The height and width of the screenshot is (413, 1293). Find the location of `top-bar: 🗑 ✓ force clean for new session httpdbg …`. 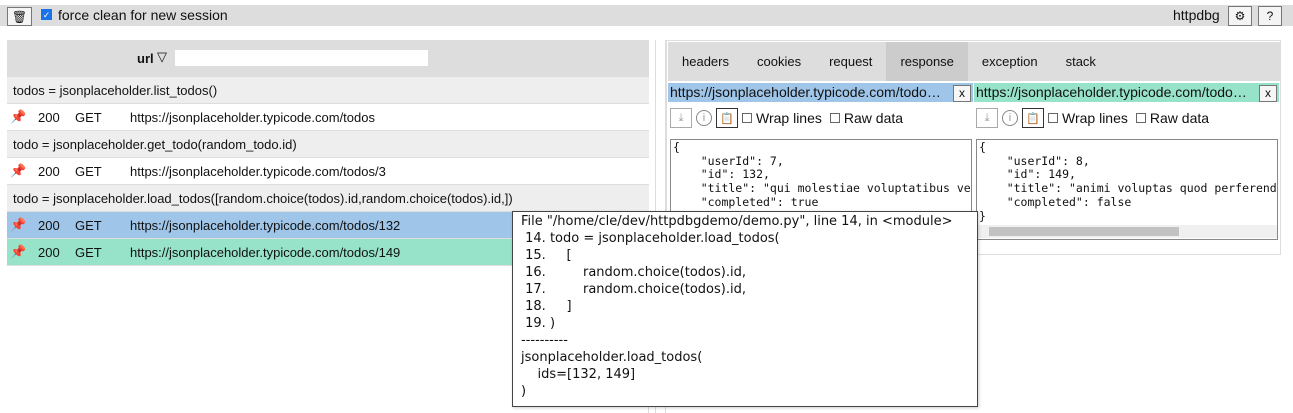

top-bar: 🗑 ✓ force clean for new session httpdbg … is located at coordinates (646, 15).